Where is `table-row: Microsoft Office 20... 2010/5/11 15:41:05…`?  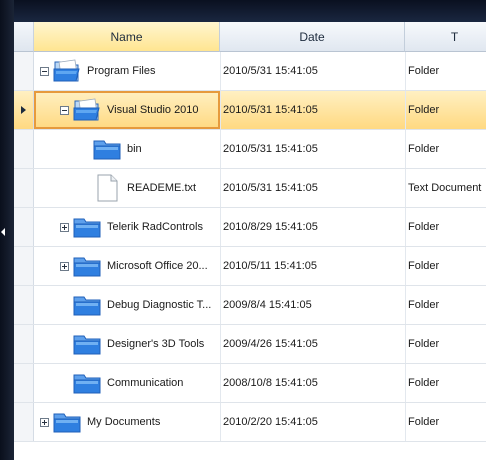
table-row: Microsoft Office 20... 2010/5/11 15:41:05… is located at coordinates (250, 266).